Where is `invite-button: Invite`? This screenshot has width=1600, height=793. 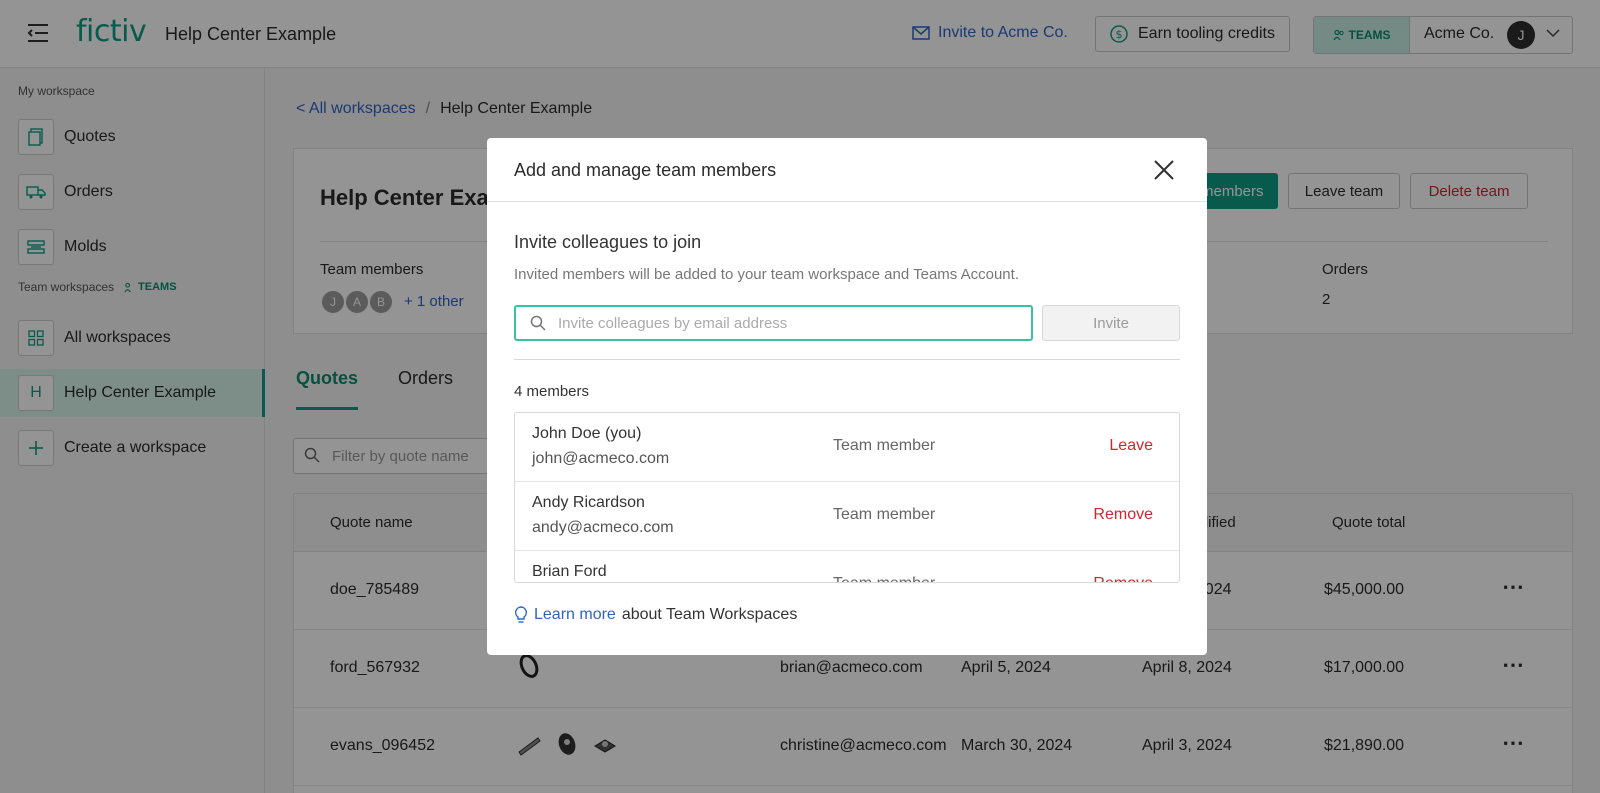 invite-button: Invite is located at coordinates (1111, 323).